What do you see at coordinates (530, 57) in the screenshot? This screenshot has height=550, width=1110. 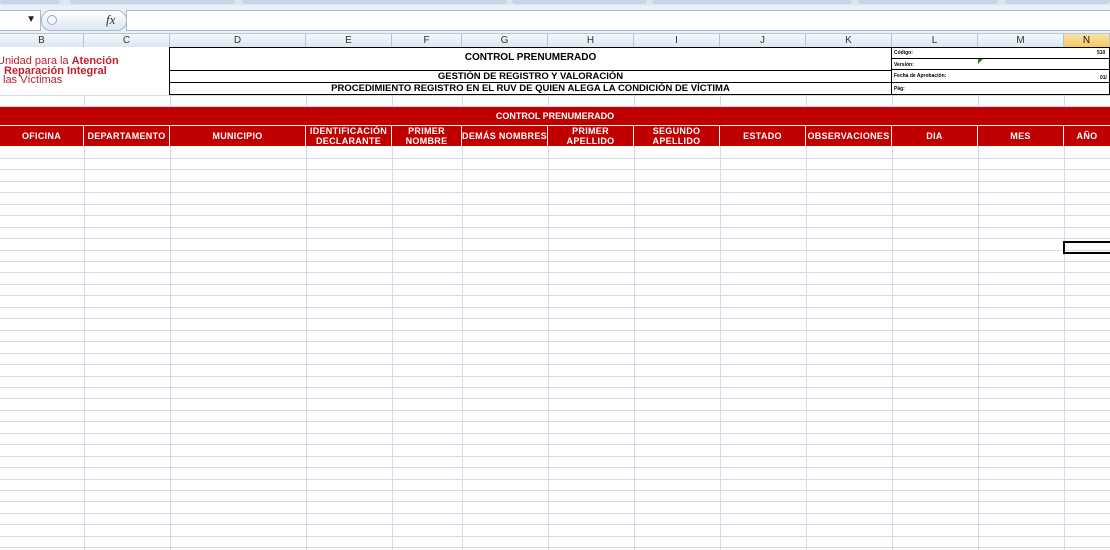 I see `form-title: CONTROL PRENUMERADO` at bounding box center [530, 57].